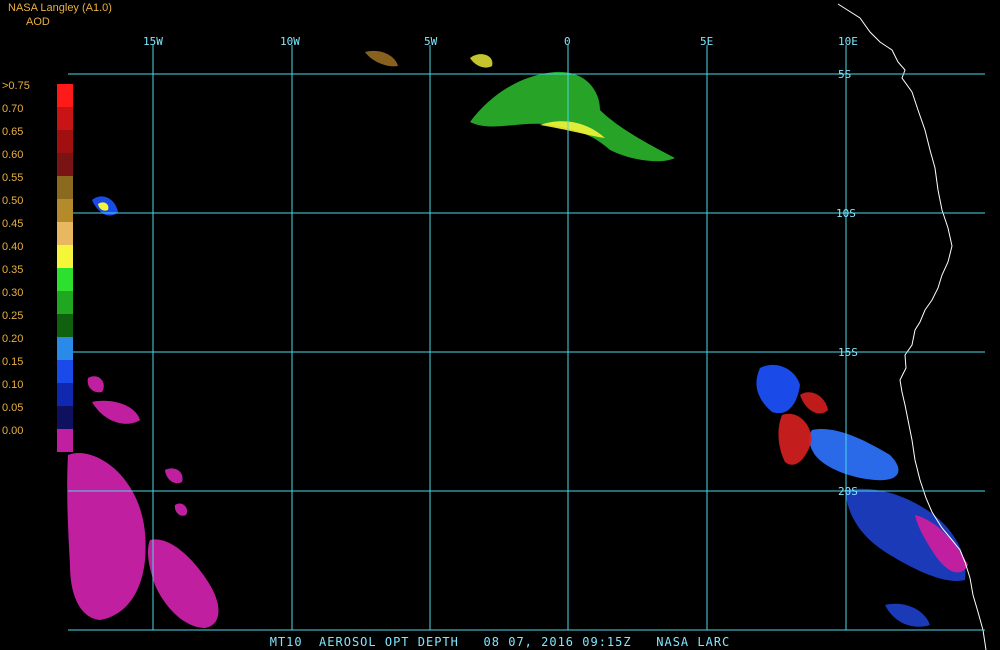  What do you see at coordinates (13, 362) in the screenshot?
I see `legend-label: 0.15` at bounding box center [13, 362].